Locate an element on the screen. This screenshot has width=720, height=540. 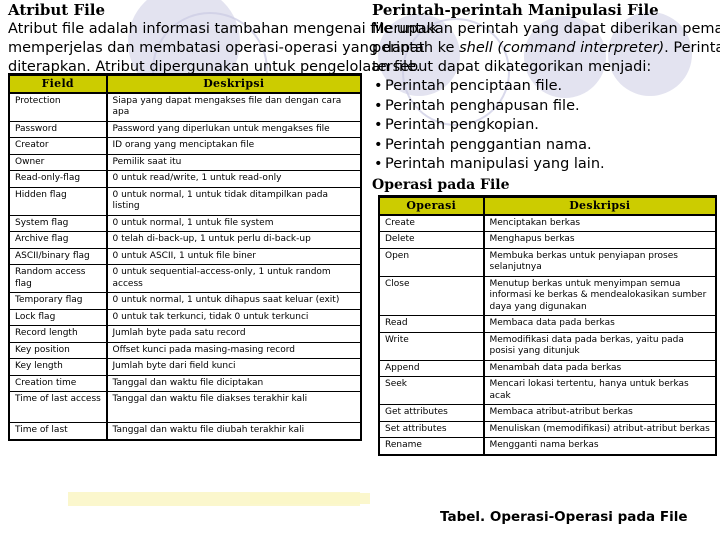
list-item: Perintah manipulasi yang lain. is located at coordinates (546, 165).